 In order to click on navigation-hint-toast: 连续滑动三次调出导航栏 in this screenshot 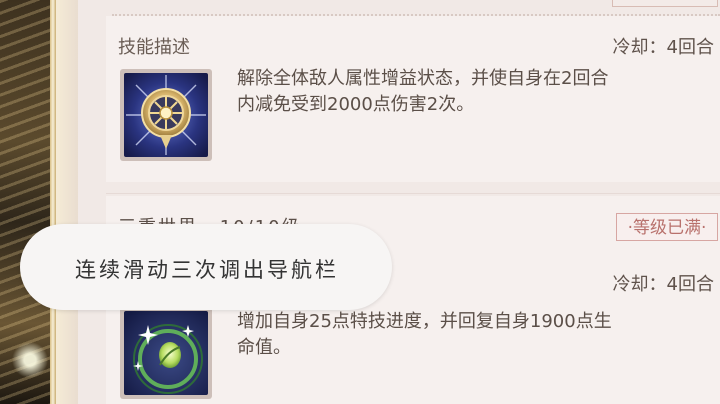, I will do `click(206, 267)`.